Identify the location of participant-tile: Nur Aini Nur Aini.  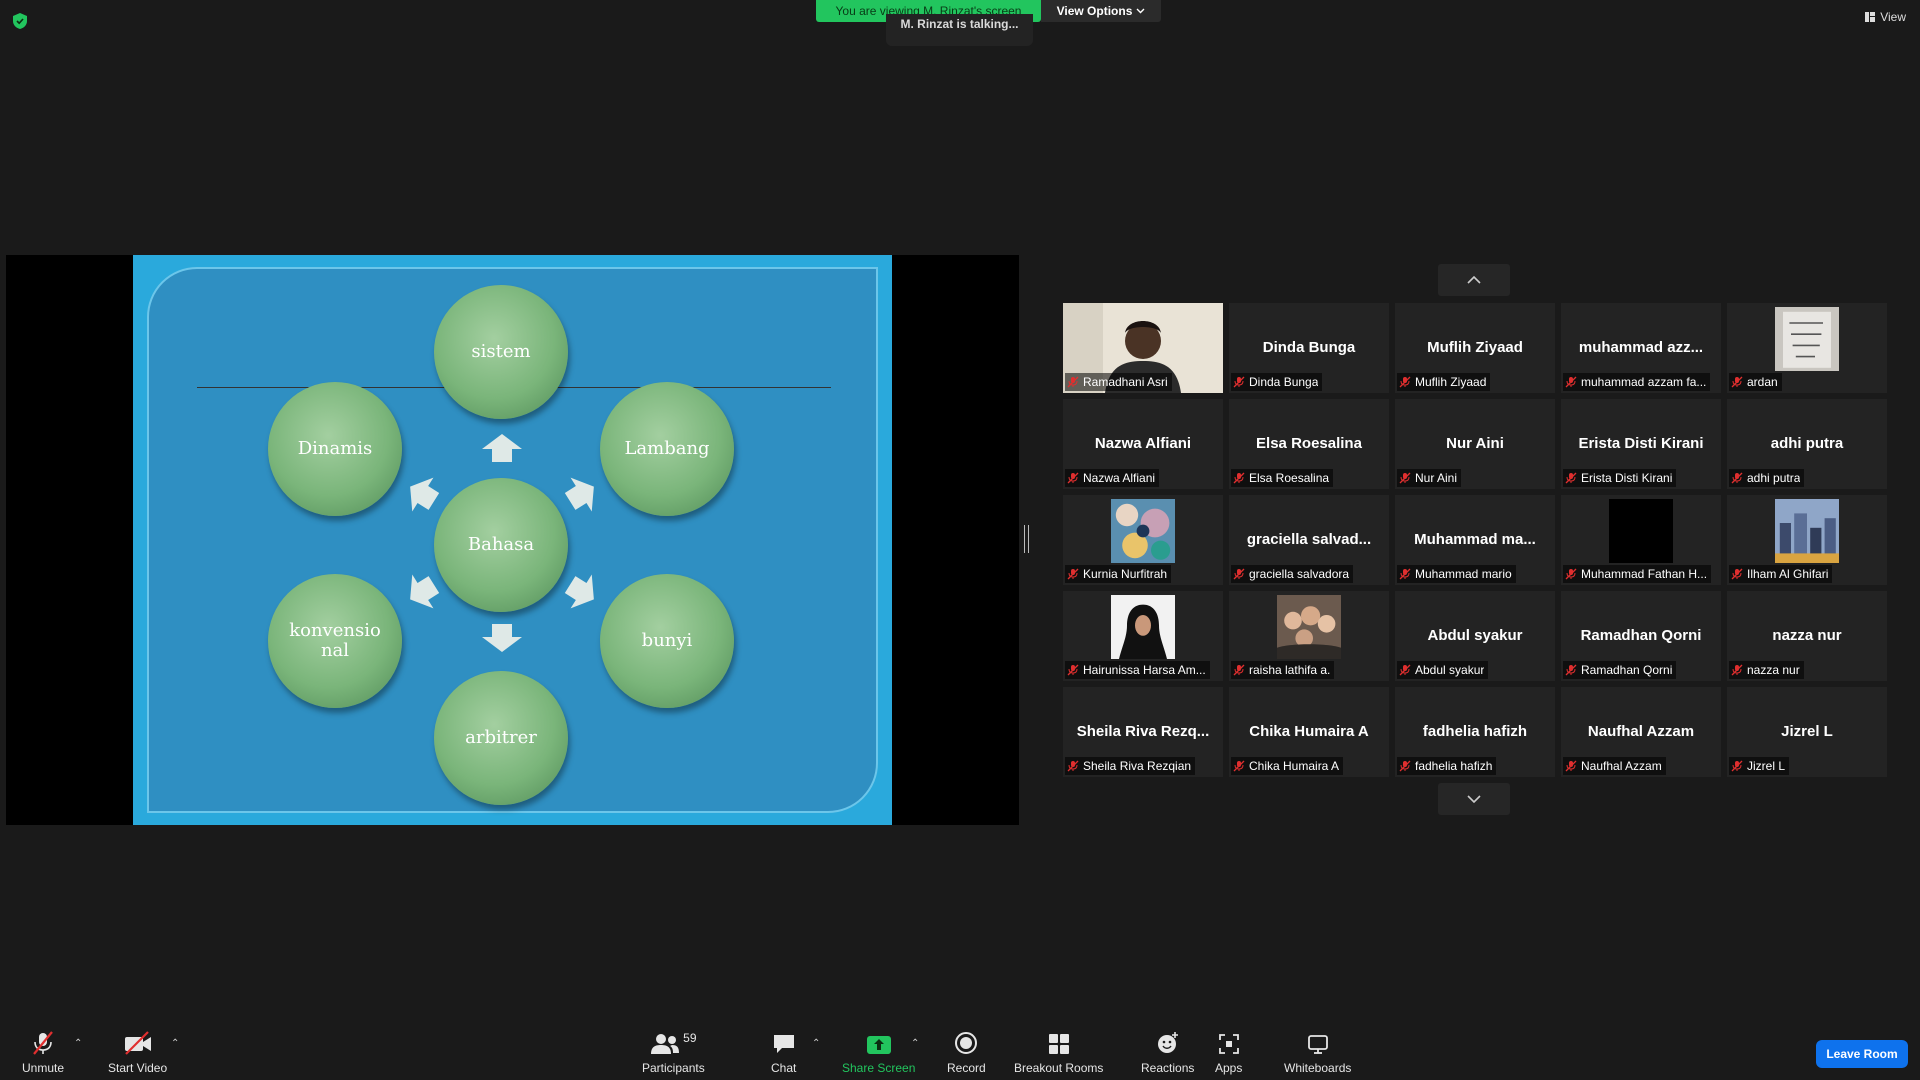
(1475, 444).